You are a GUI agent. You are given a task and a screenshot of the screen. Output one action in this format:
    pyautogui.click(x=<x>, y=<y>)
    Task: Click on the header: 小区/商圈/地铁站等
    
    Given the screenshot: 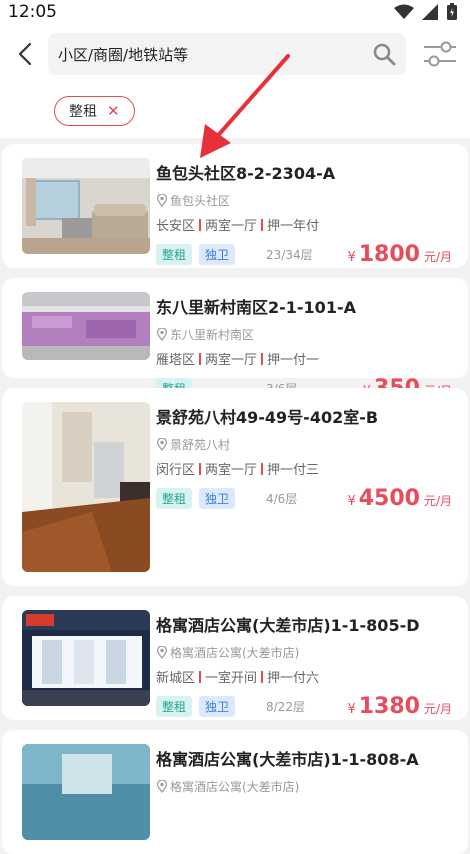 What is the action you would take?
    pyautogui.click(x=235, y=54)
    